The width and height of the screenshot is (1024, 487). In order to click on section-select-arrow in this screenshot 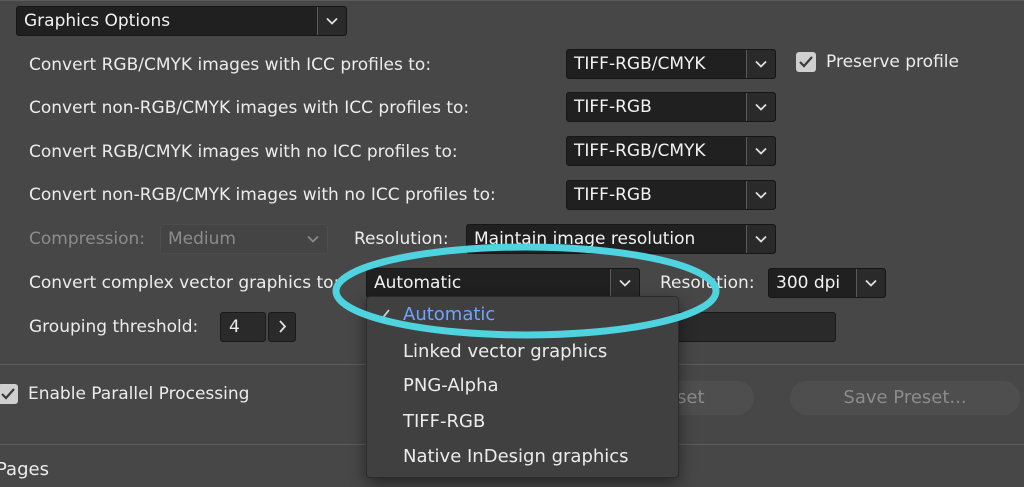, I will do `click(331, 21)`.